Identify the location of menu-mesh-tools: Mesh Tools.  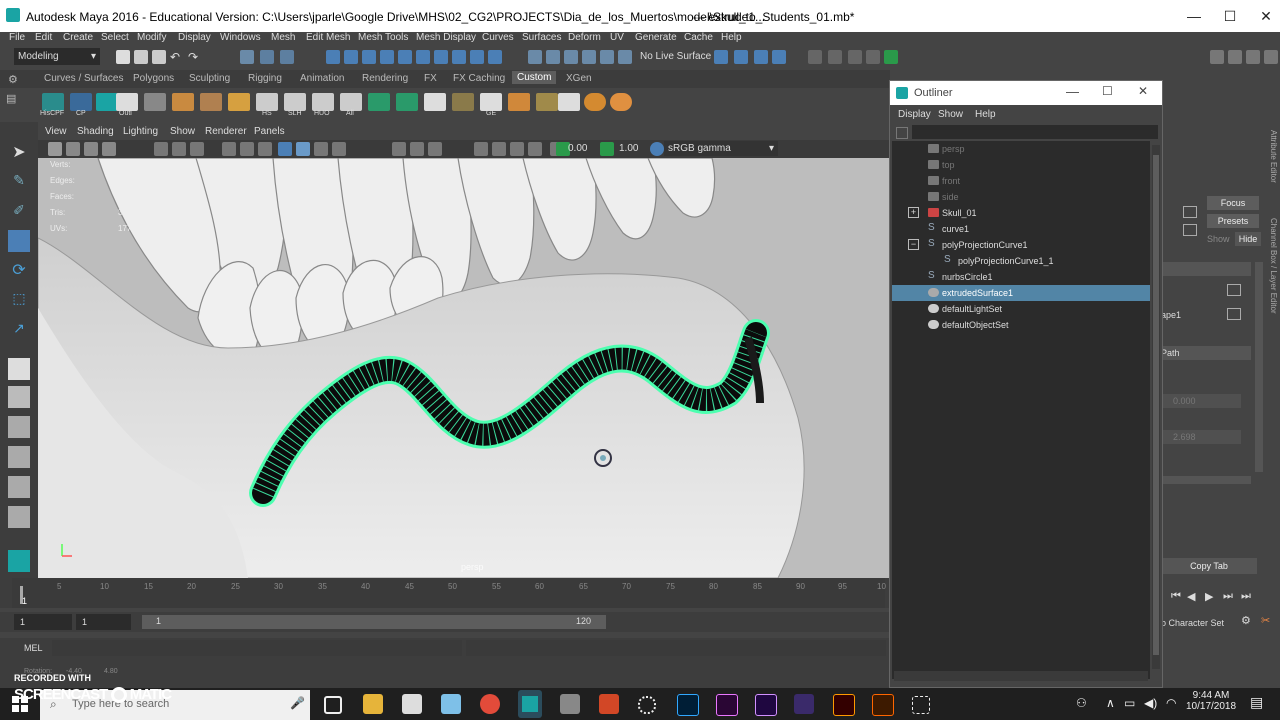
(383, 37).